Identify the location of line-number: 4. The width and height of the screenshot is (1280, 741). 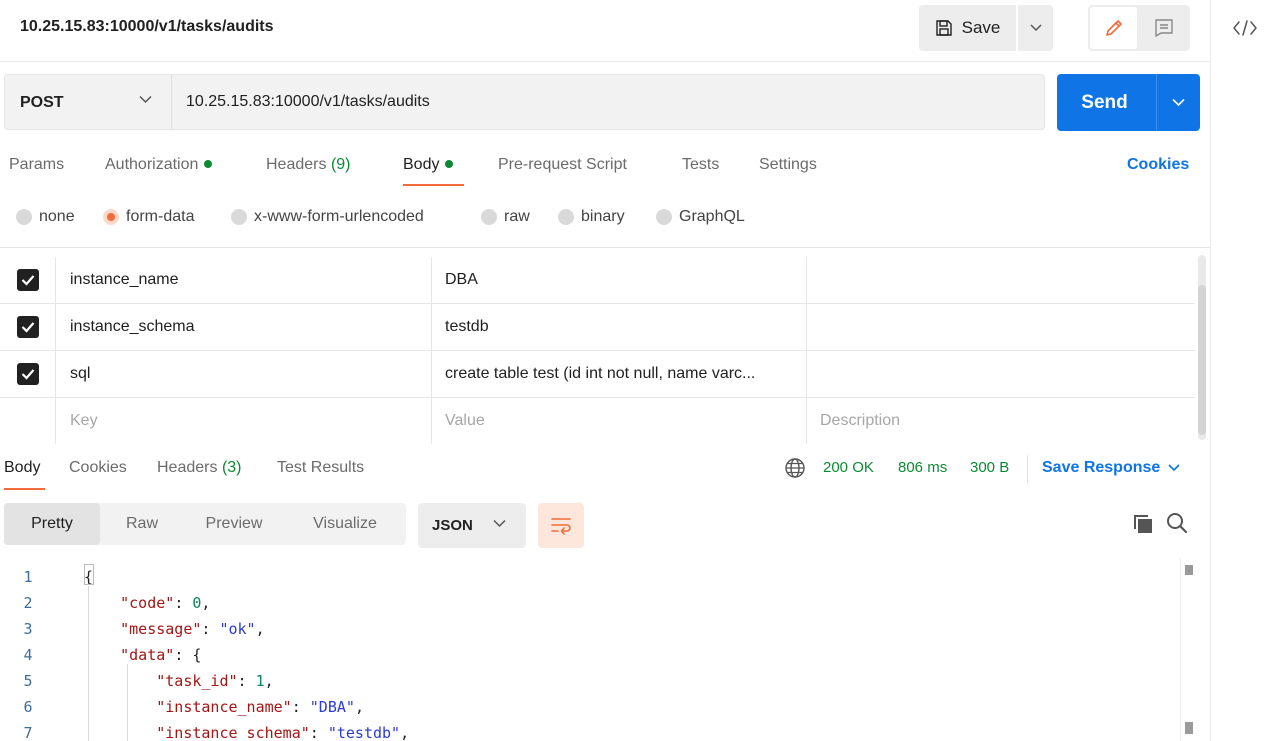
(28, 655).